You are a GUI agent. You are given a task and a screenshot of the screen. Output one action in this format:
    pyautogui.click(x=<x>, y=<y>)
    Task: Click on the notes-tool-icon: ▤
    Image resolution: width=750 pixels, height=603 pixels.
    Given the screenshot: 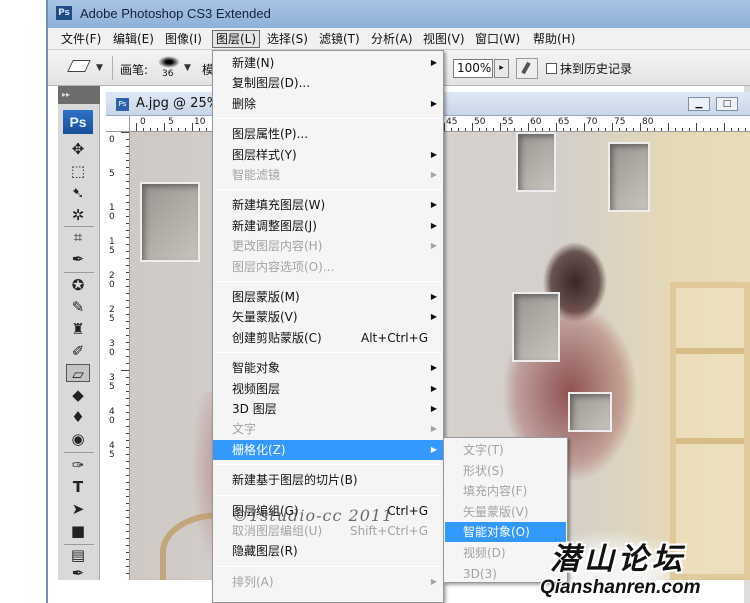 What is the action you would take?
    pyautogui.click(x=78, y=555)
    